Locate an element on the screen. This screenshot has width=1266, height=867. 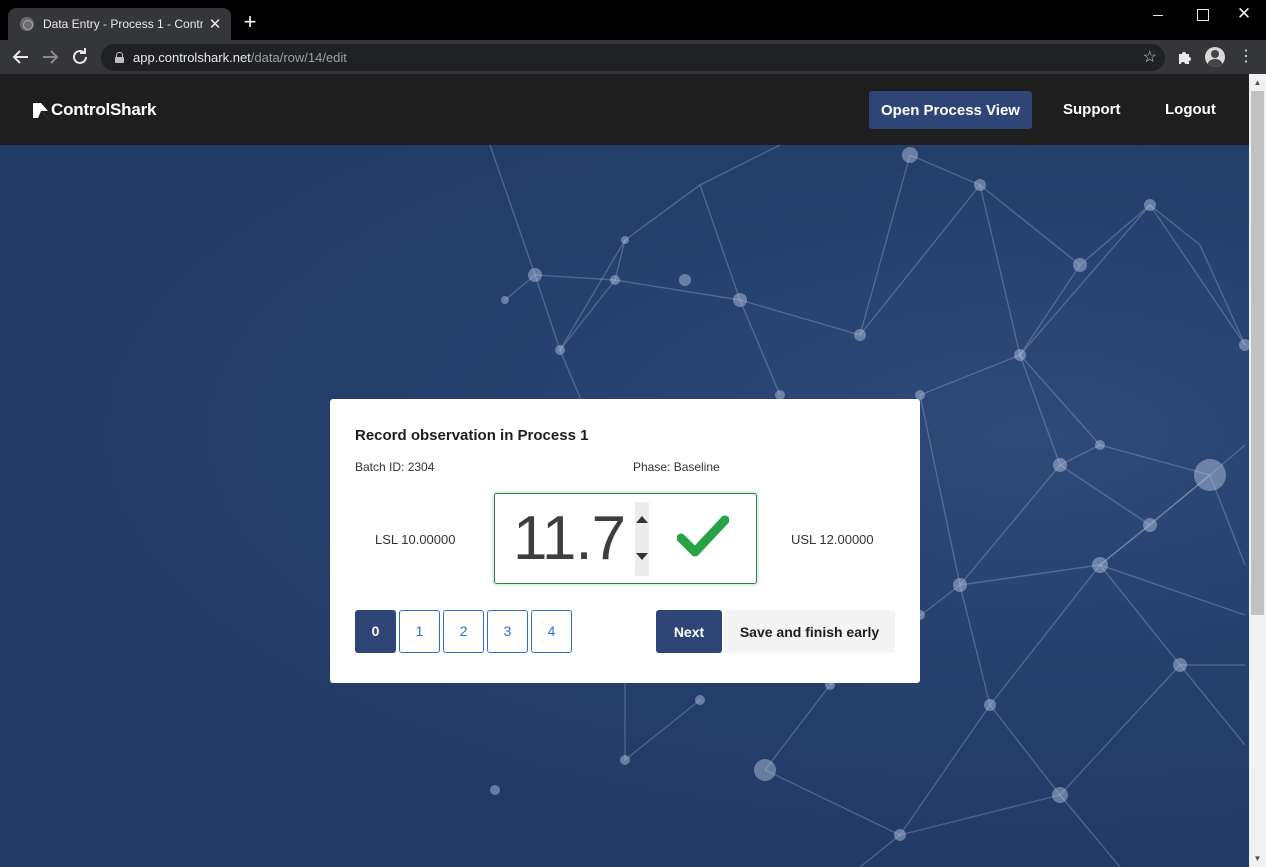
upper-spec-limit: USL 12.00000 is located at coordinates (832, 539).